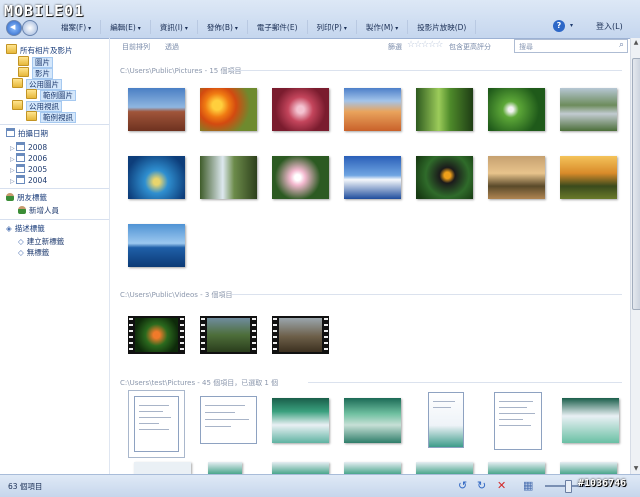  I want to click on menu-slideshow: 投影片放映(D), so click(442, 27).